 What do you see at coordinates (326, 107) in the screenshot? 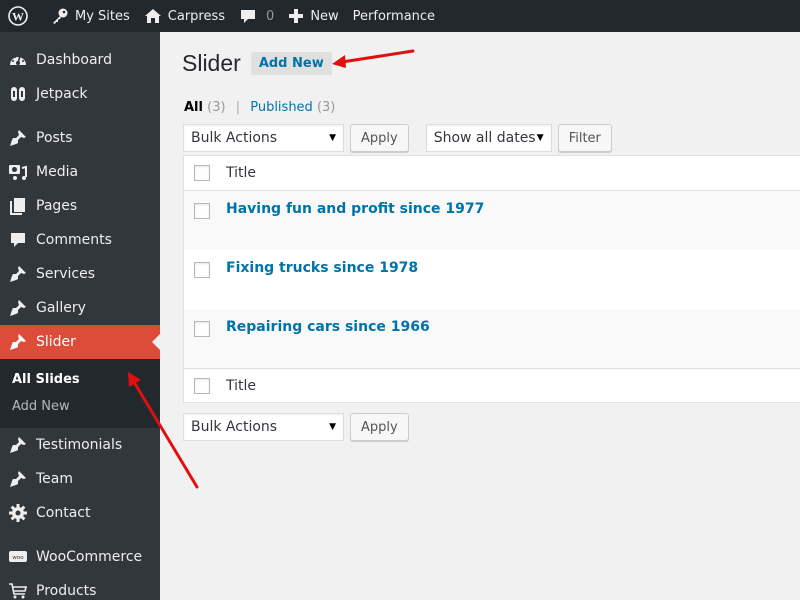
I see `view-published-count: (3)` at bounding box center [326, 107].